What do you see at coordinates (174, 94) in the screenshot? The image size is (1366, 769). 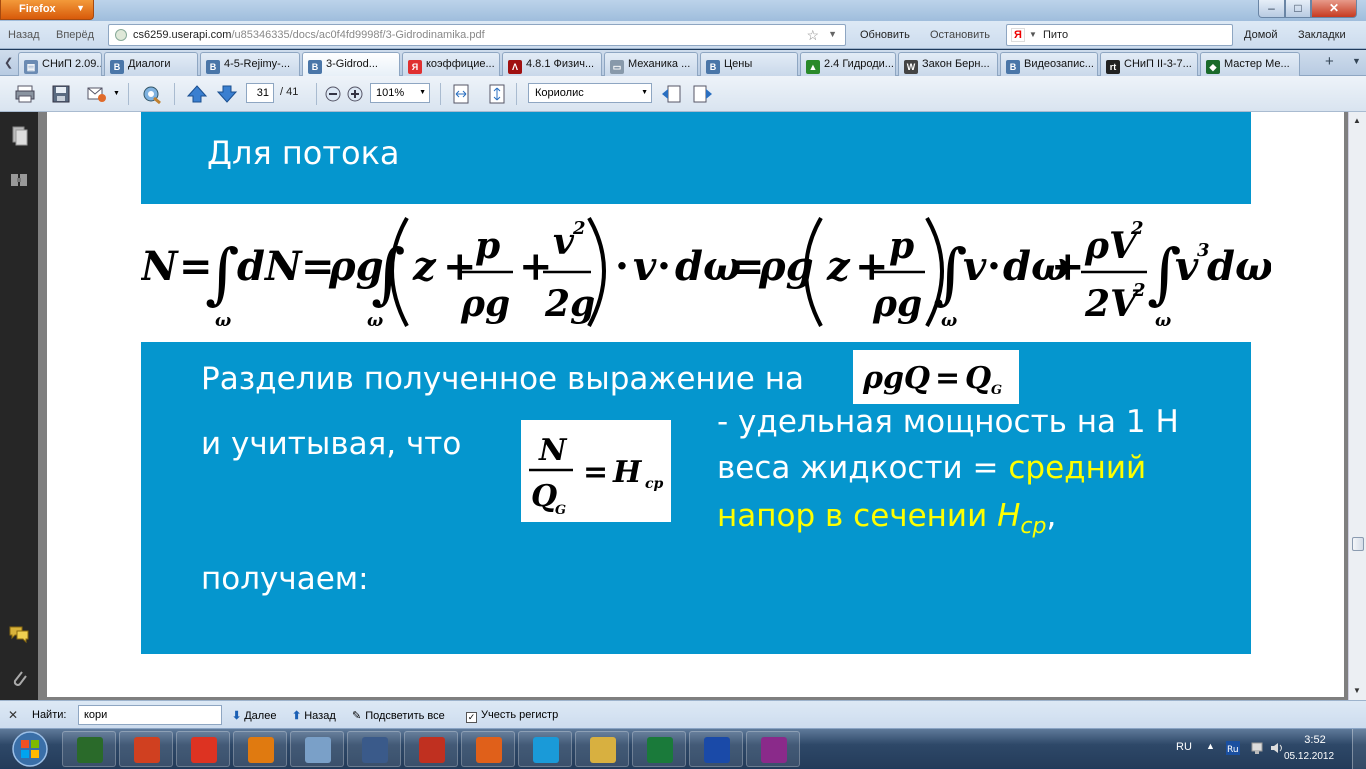 I see `toolbar-separator` at bounding box center [174, 94].